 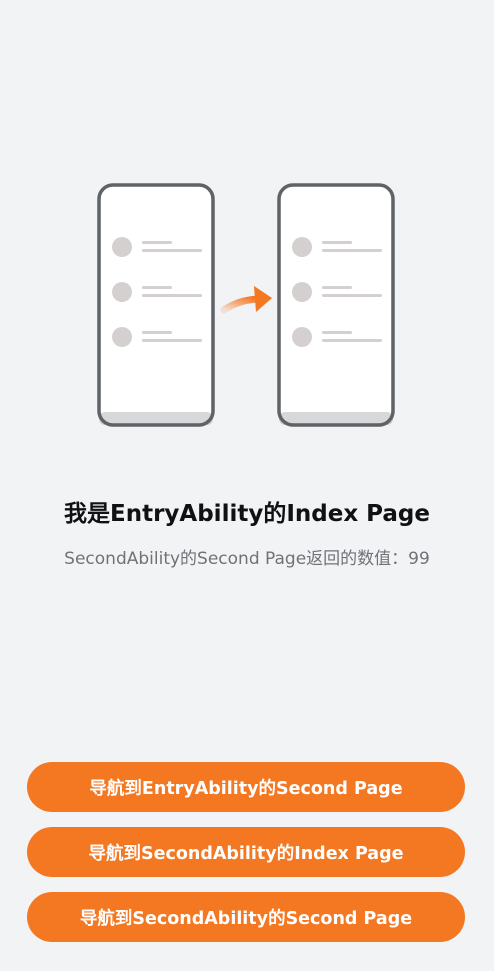 I want to click on result-text: SecondAbility的Second Page返回的数值：99, so click(x=247, y=559).